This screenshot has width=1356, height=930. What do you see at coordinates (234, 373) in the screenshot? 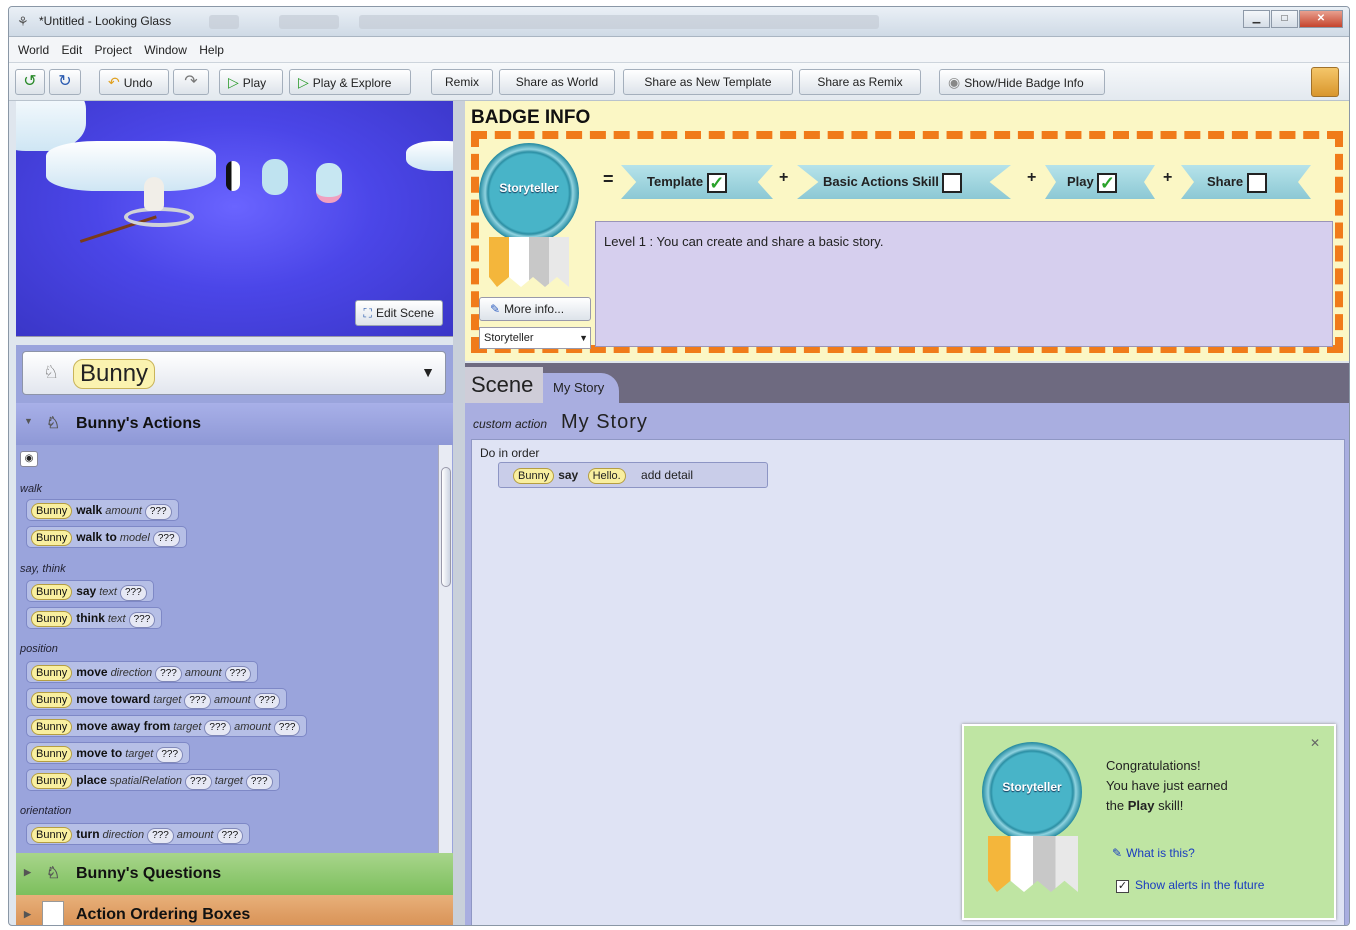
I see `character-selector: ♘ Bunny ▼` at bounding box center [234, 373].